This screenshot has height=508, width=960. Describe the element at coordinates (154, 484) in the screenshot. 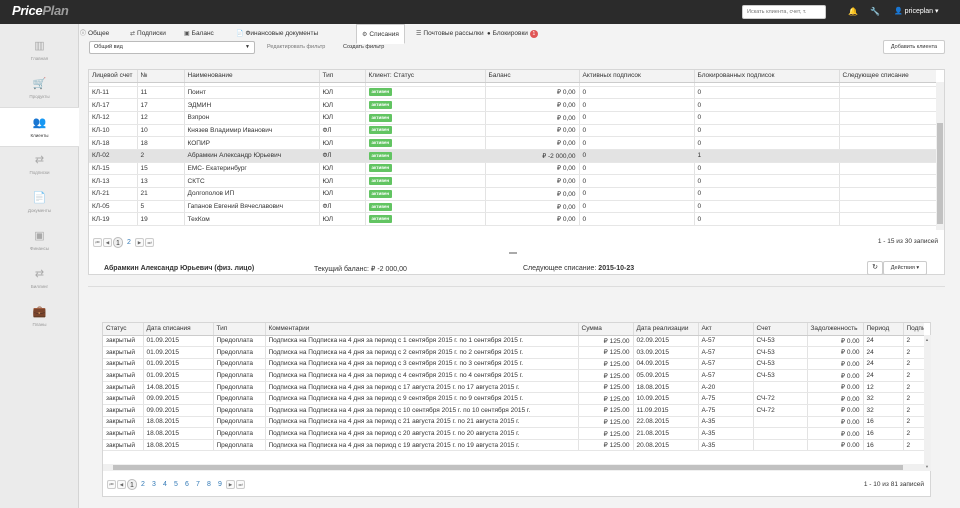

I see `page-link: 3` at that location.